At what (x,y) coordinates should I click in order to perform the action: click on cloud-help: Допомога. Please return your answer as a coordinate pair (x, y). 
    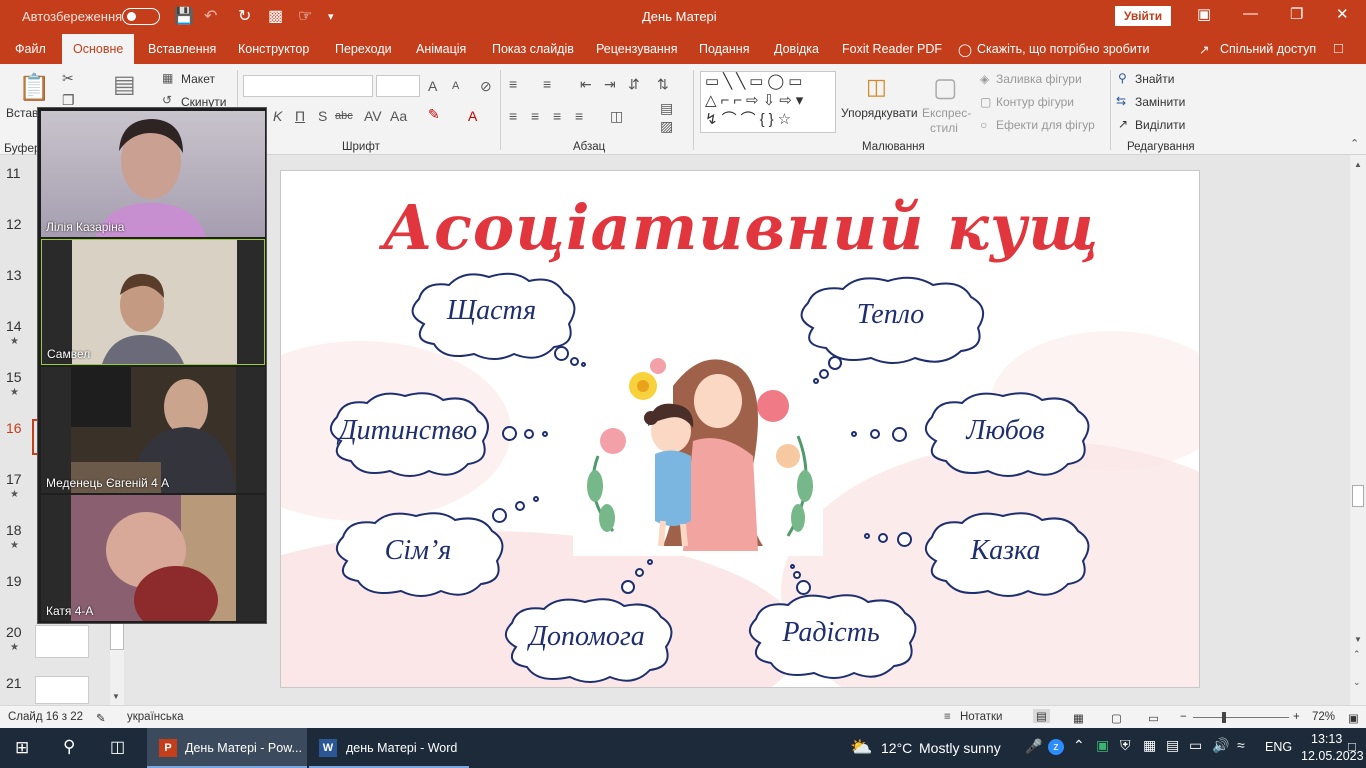
    Looking at the image, I should click on (587, 641).